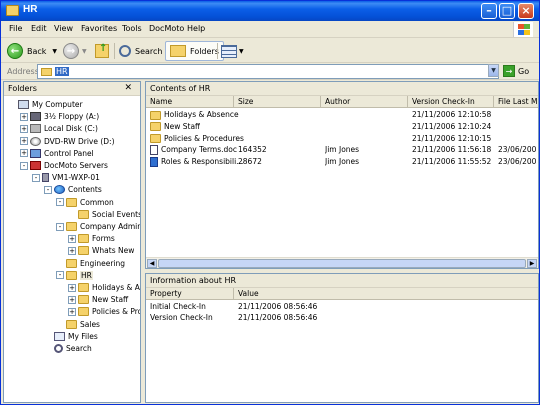  What do you see at coordinates (342, 138) in the screenshot?
I see `file-row: Policies & Procedures 21/11/2006 12:10:15` at bounding box center [342, 138].